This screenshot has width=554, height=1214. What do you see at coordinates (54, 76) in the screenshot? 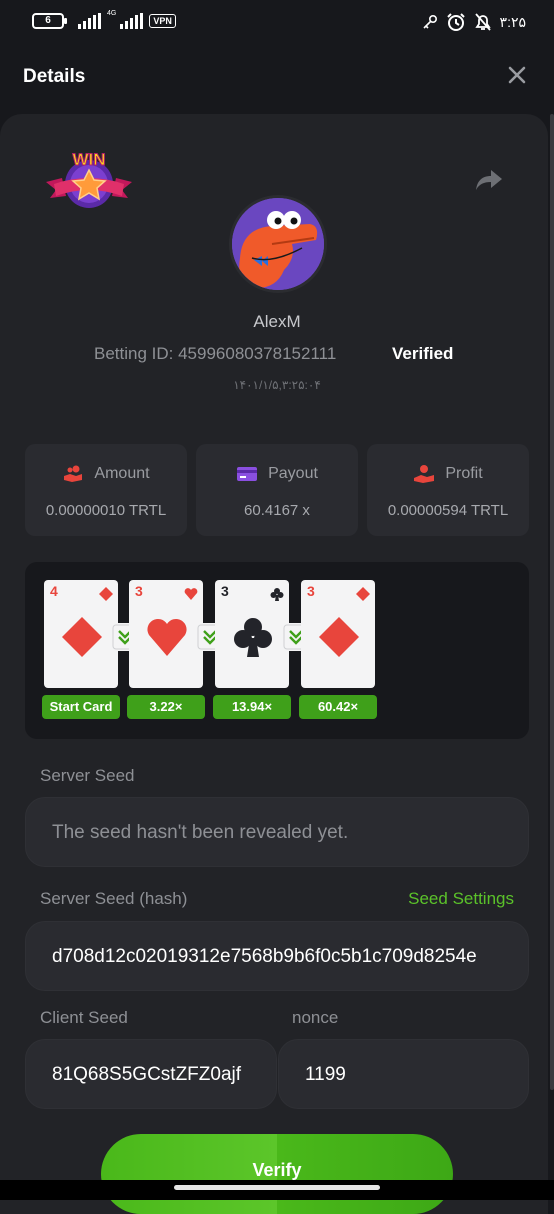
I see `page-title: Details` at bounding box center [54, 76].